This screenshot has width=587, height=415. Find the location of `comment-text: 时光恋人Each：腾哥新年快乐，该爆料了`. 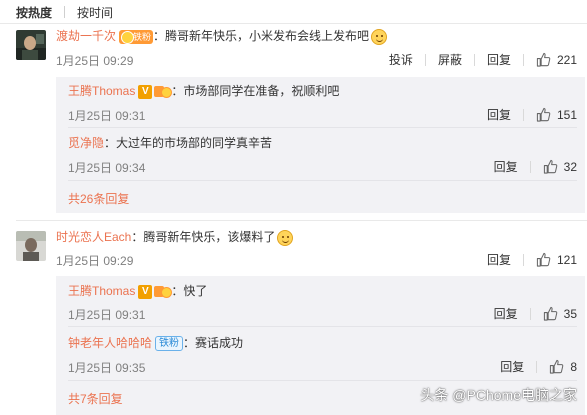

comment-text: 时光恋人Each：腾哥新年快乐，该爆料了 is located at coordinates (316, 237).